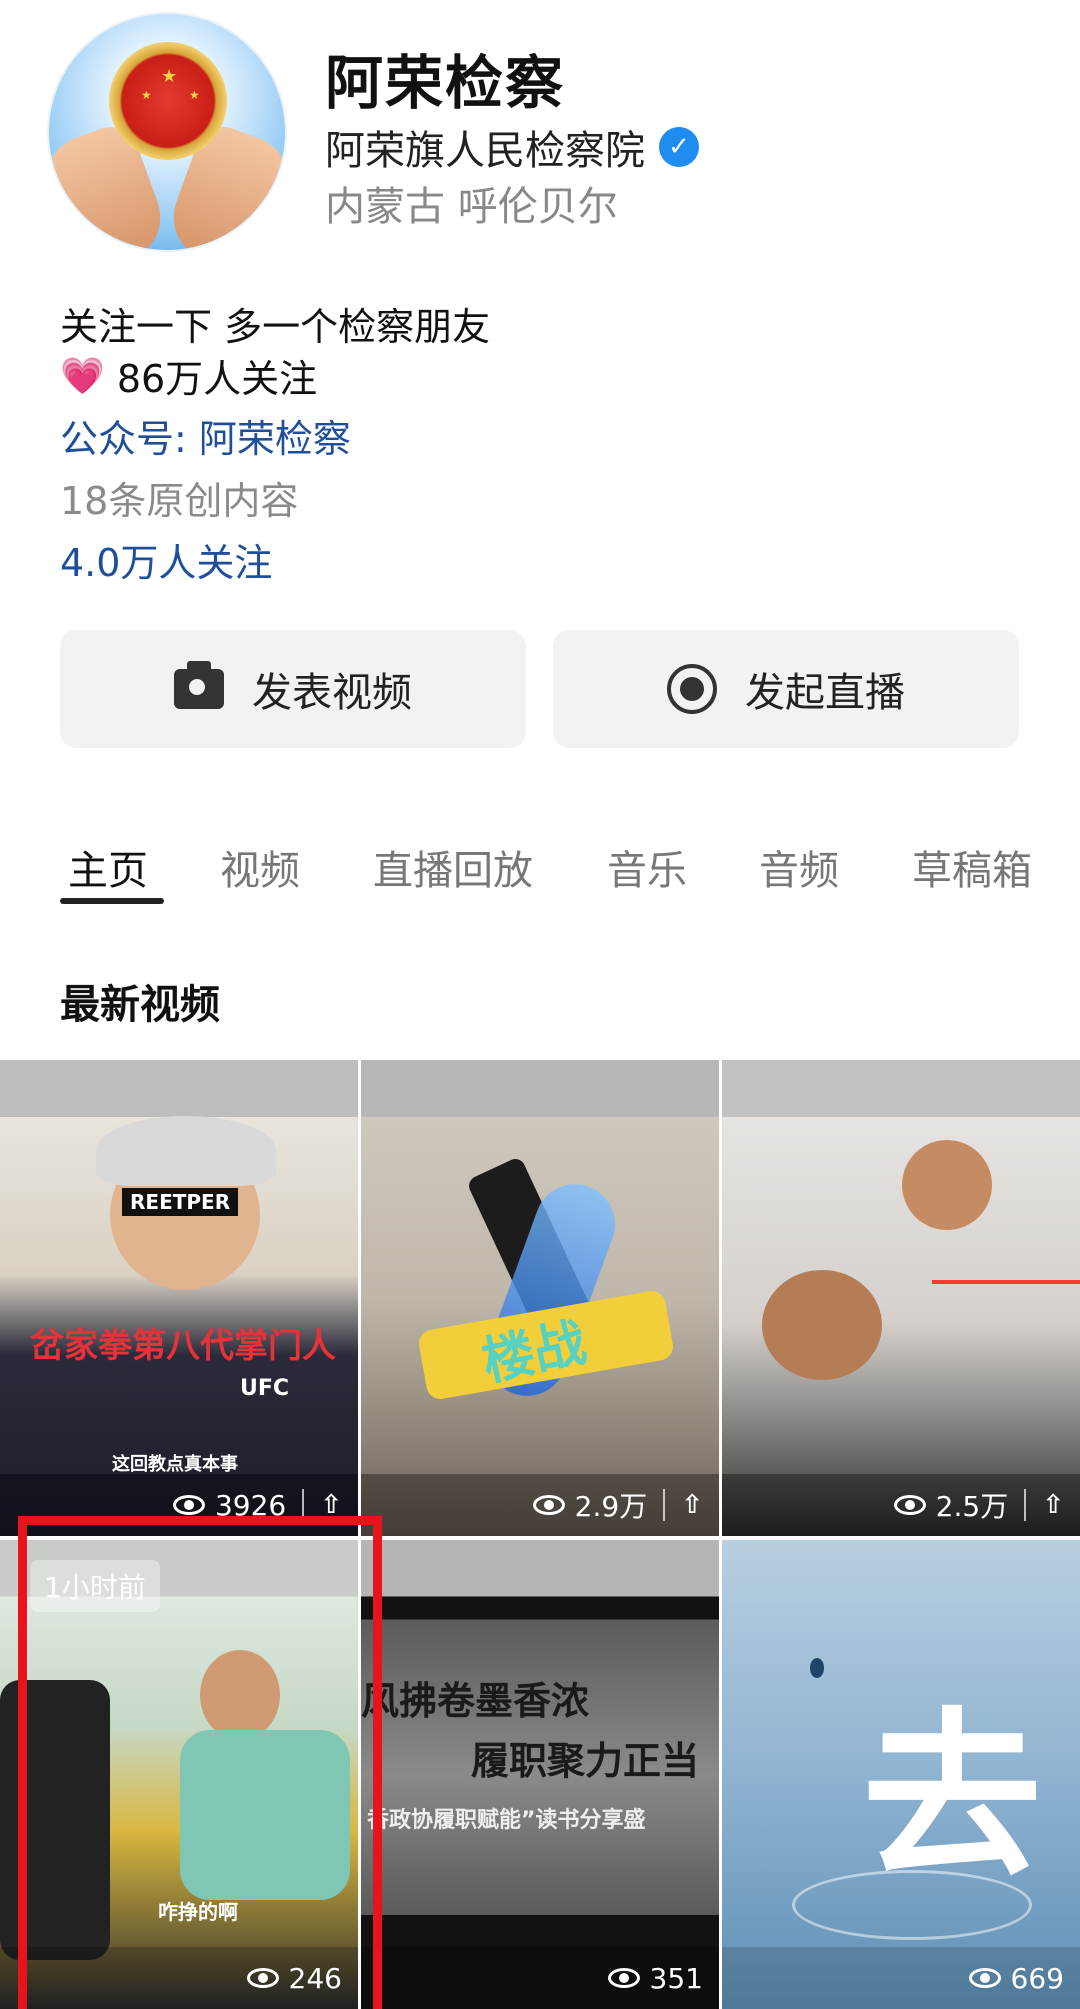  I want to click on view-count: 2.5万, so click(972, 1506).